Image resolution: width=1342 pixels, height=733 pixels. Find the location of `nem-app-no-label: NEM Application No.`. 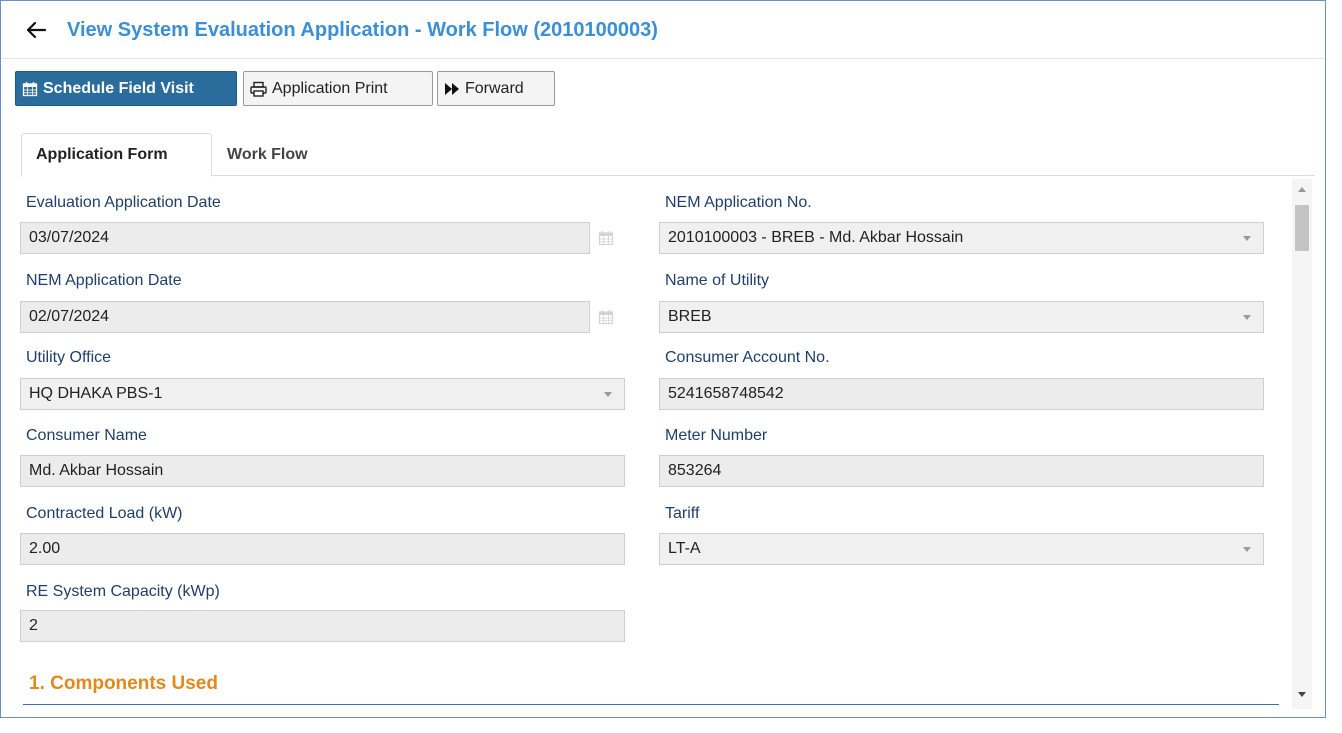

nem-app-no-label: NEM Application No. is located at coordinates (738, 202).